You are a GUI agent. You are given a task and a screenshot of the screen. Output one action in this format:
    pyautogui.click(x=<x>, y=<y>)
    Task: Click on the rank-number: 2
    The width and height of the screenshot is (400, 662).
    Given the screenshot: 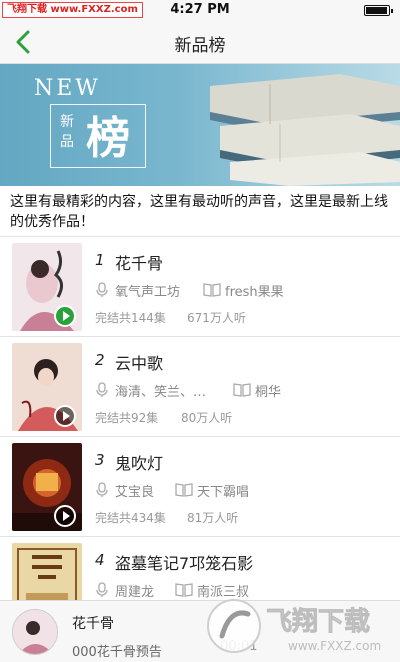 What is the action you would take?
    pyautogui.click(x=100, y=360)
    